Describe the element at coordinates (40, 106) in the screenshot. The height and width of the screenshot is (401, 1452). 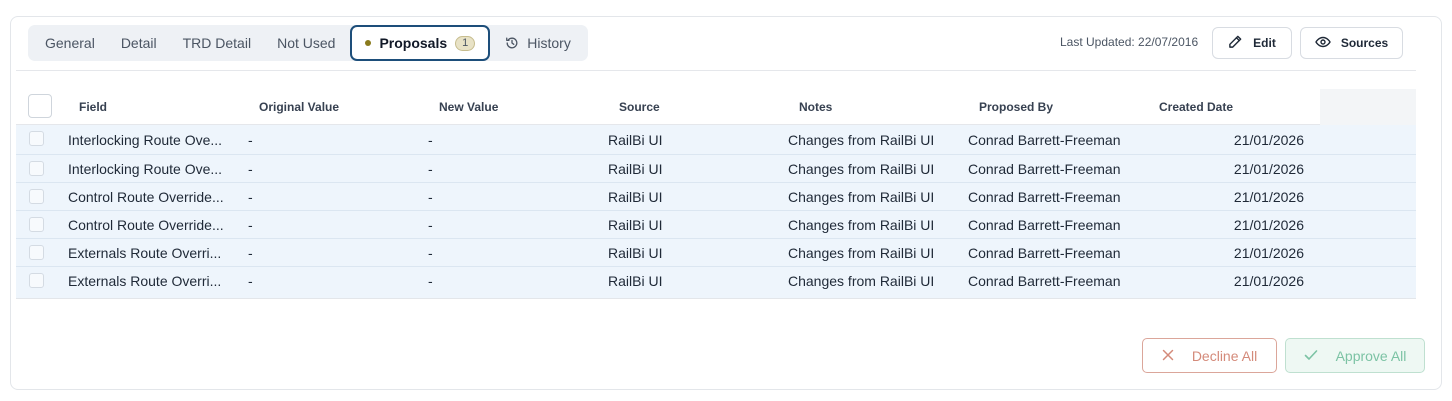
I see `select-all-checkbox` at that location.